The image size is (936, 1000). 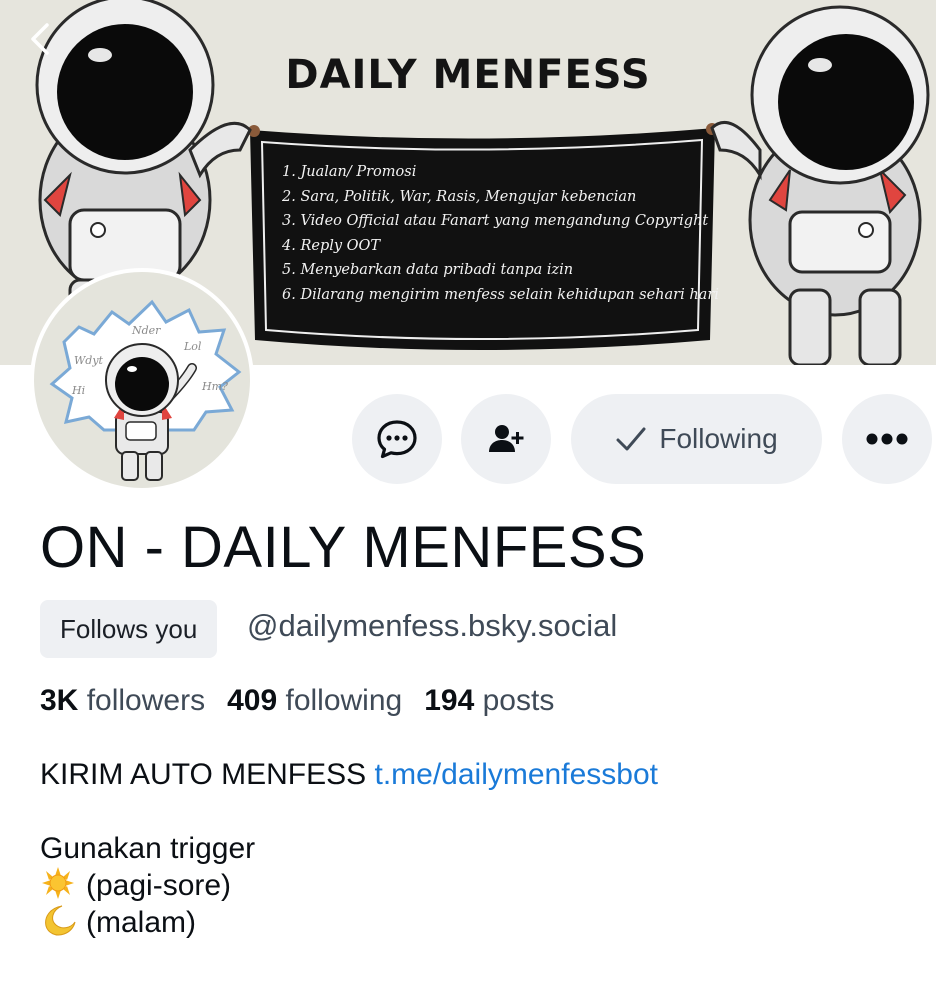 I want to click on chevron-left-icon, so click(x=40, y=39).